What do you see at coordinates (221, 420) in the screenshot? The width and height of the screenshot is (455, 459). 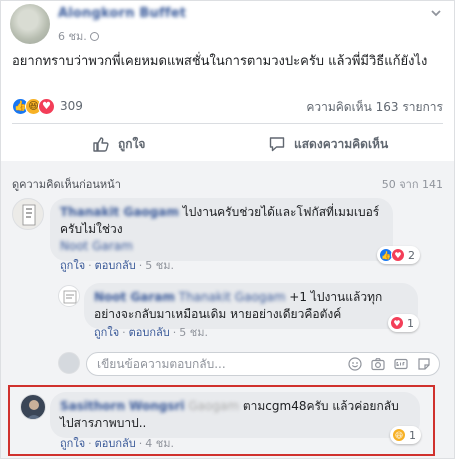 I see `highlight-box` at bounding box center [221, 420].